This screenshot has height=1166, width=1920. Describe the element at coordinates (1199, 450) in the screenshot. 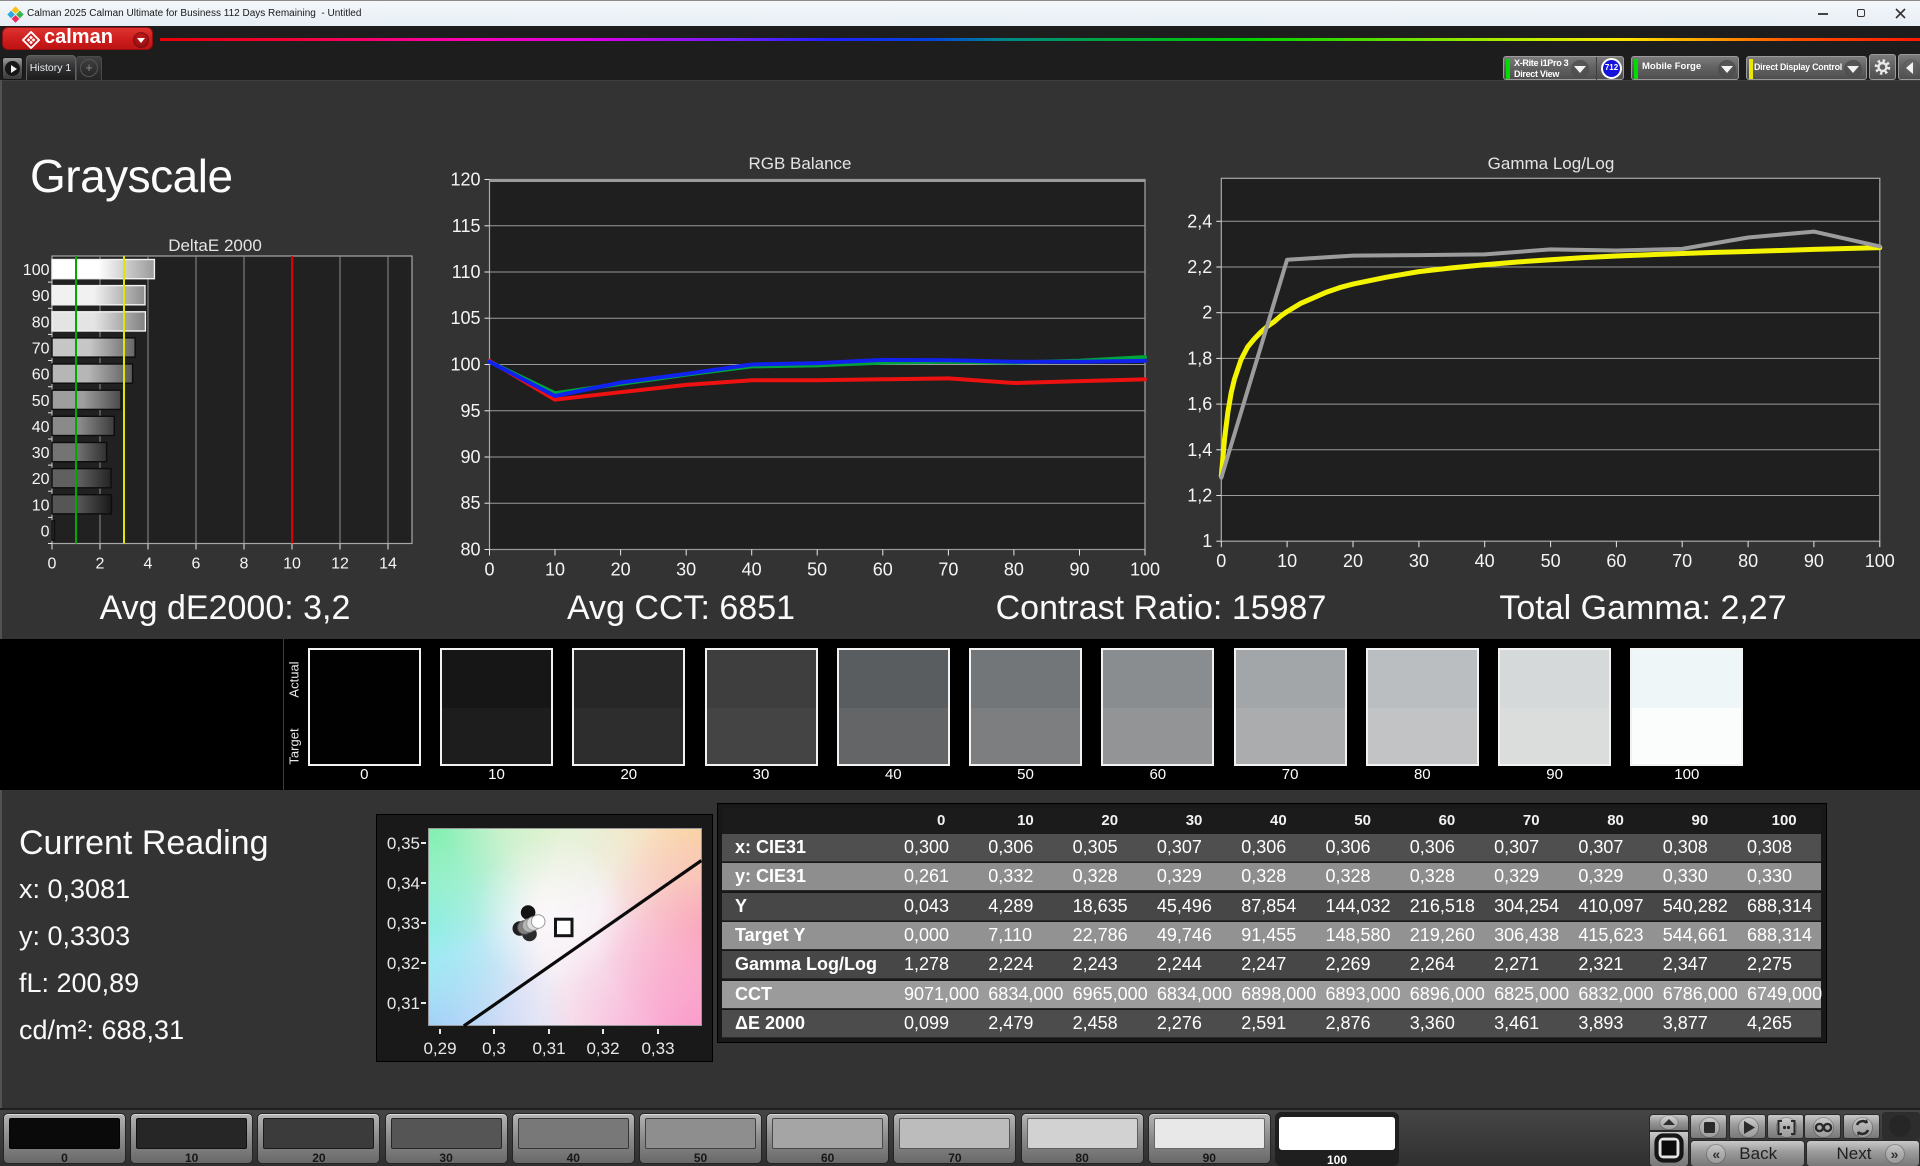

I see `svg-text: 1,4` at that location.